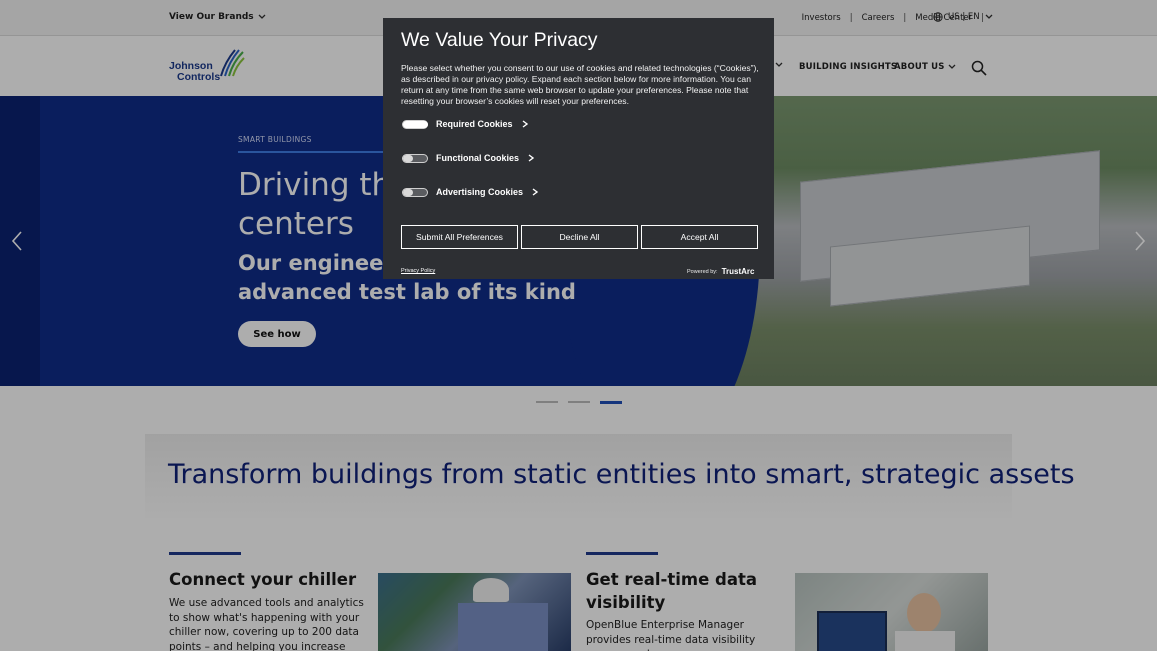 Image resolution: width=1157 pixels, height=651 pixels. Describe the element at coordinates (418, 271) in the screenshot. I see `privacy-policy-link: Privacy Policy` at that location.